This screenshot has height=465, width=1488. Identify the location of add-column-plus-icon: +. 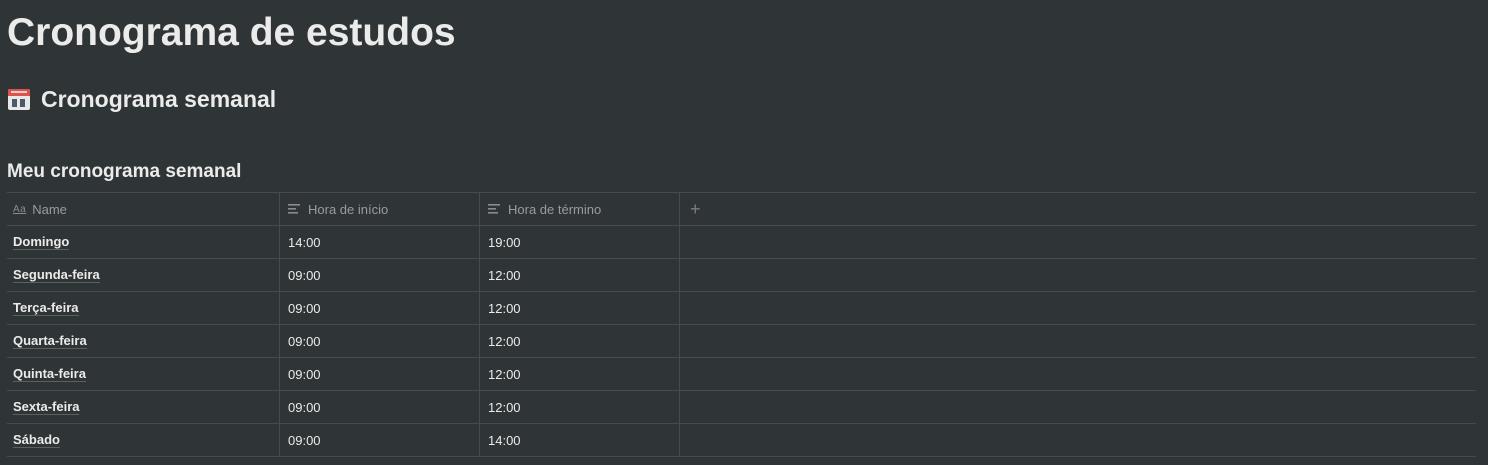
(695, 209).